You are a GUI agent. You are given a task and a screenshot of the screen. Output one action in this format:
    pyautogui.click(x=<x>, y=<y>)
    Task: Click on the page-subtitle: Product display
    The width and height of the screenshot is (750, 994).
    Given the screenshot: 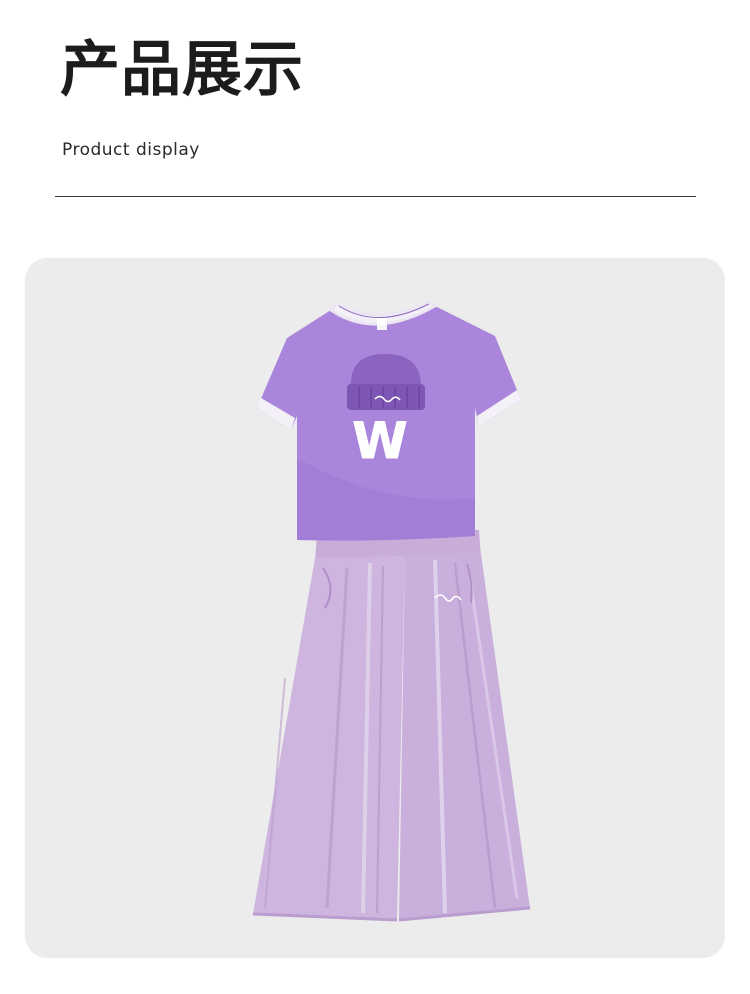 What is the action you would take?
    pyautogui.click(x=131, y=150)
    